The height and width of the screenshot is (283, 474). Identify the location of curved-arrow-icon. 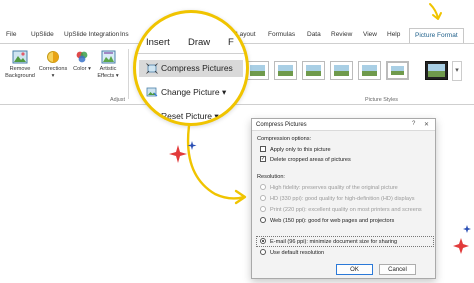
(216, 164).